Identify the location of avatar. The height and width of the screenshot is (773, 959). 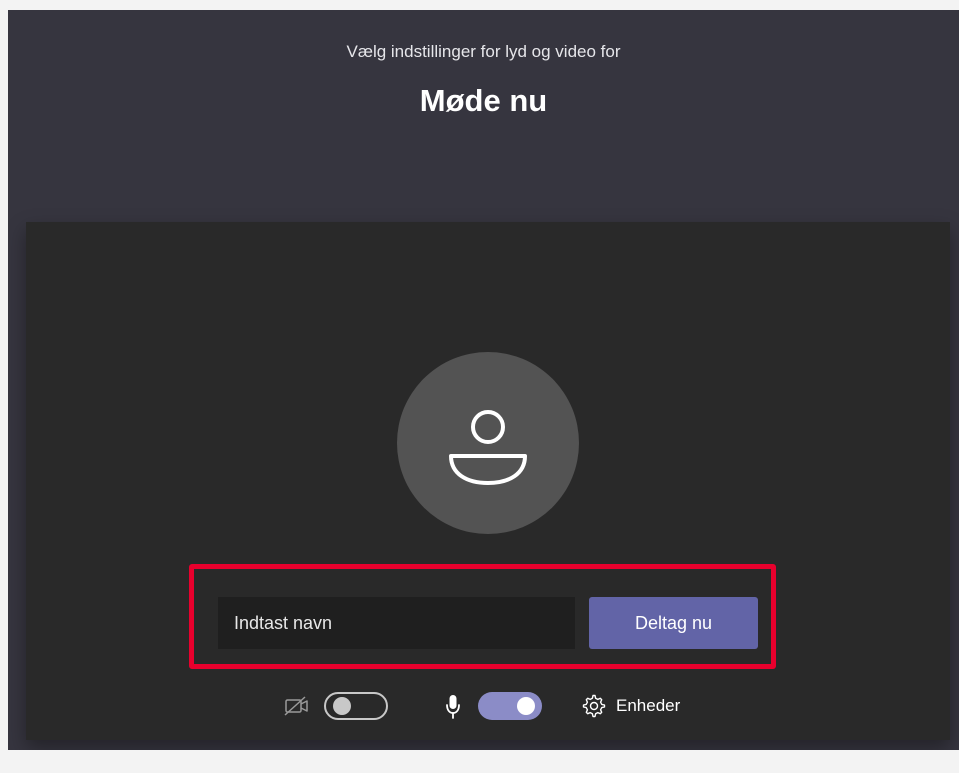
(488, 443).